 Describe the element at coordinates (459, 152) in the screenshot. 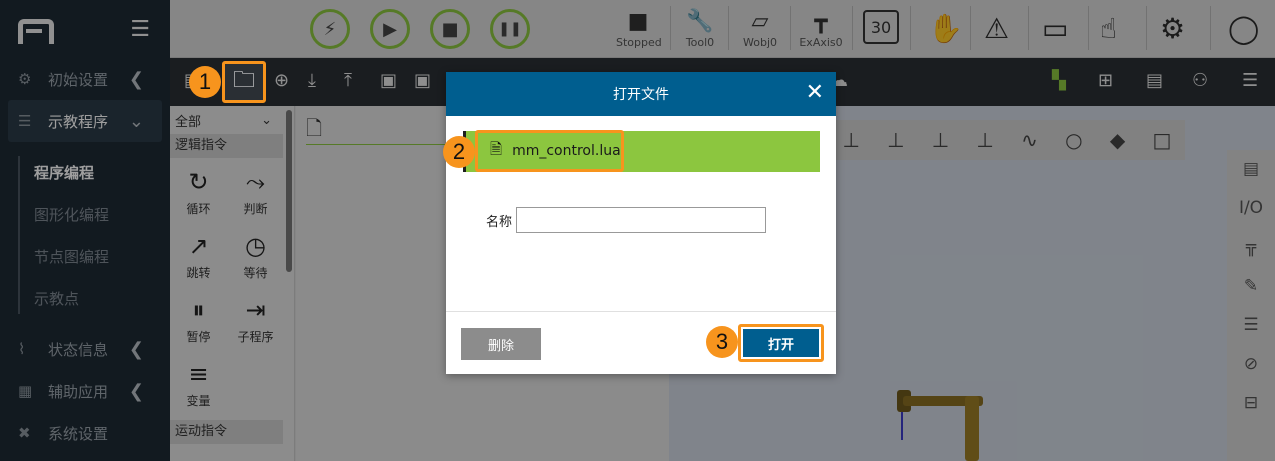

I see `step-badge-2: 2` at that location.